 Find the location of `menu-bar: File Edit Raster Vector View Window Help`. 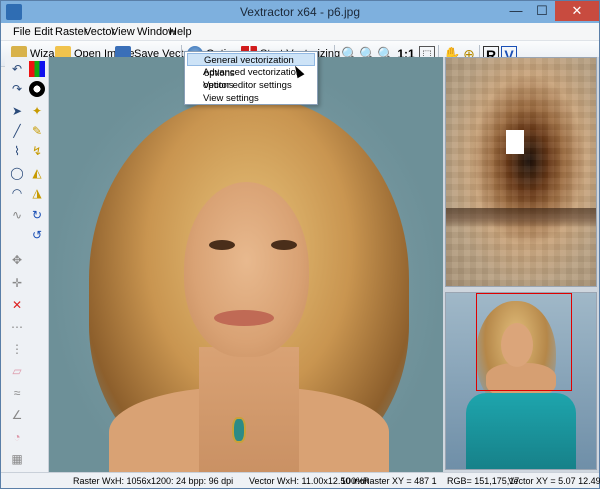

menu-bar: File Edit Raster Vector View Window Help is located at coordinates (300, 32).